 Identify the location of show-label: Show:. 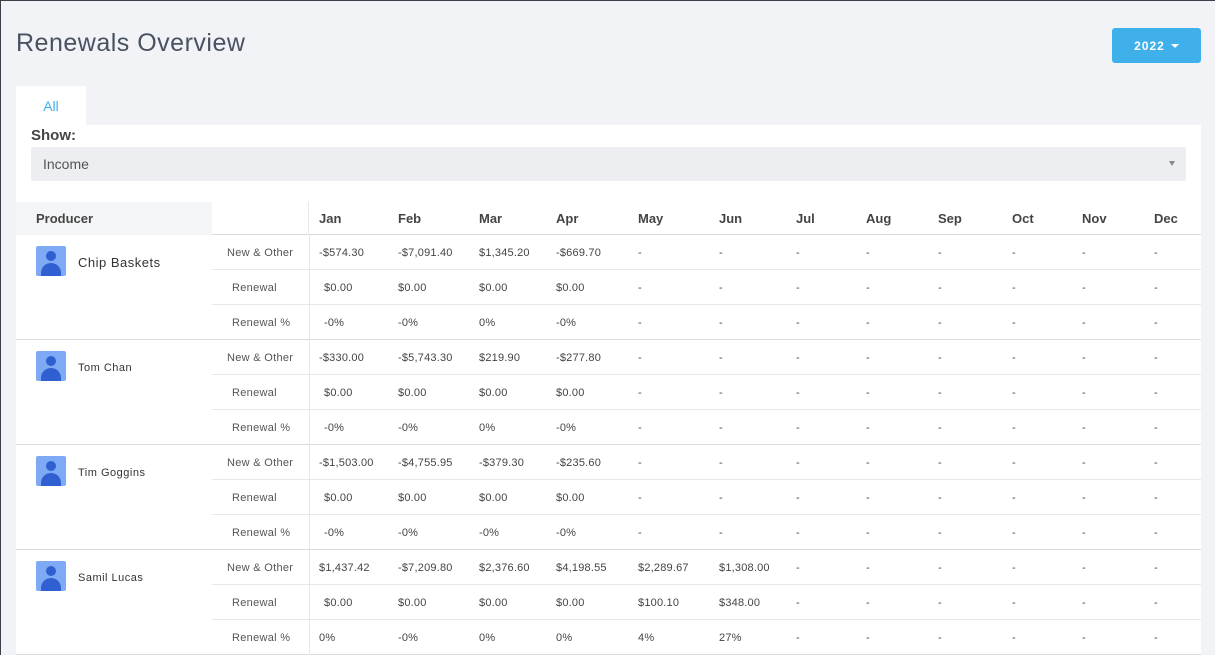
(53, 135).